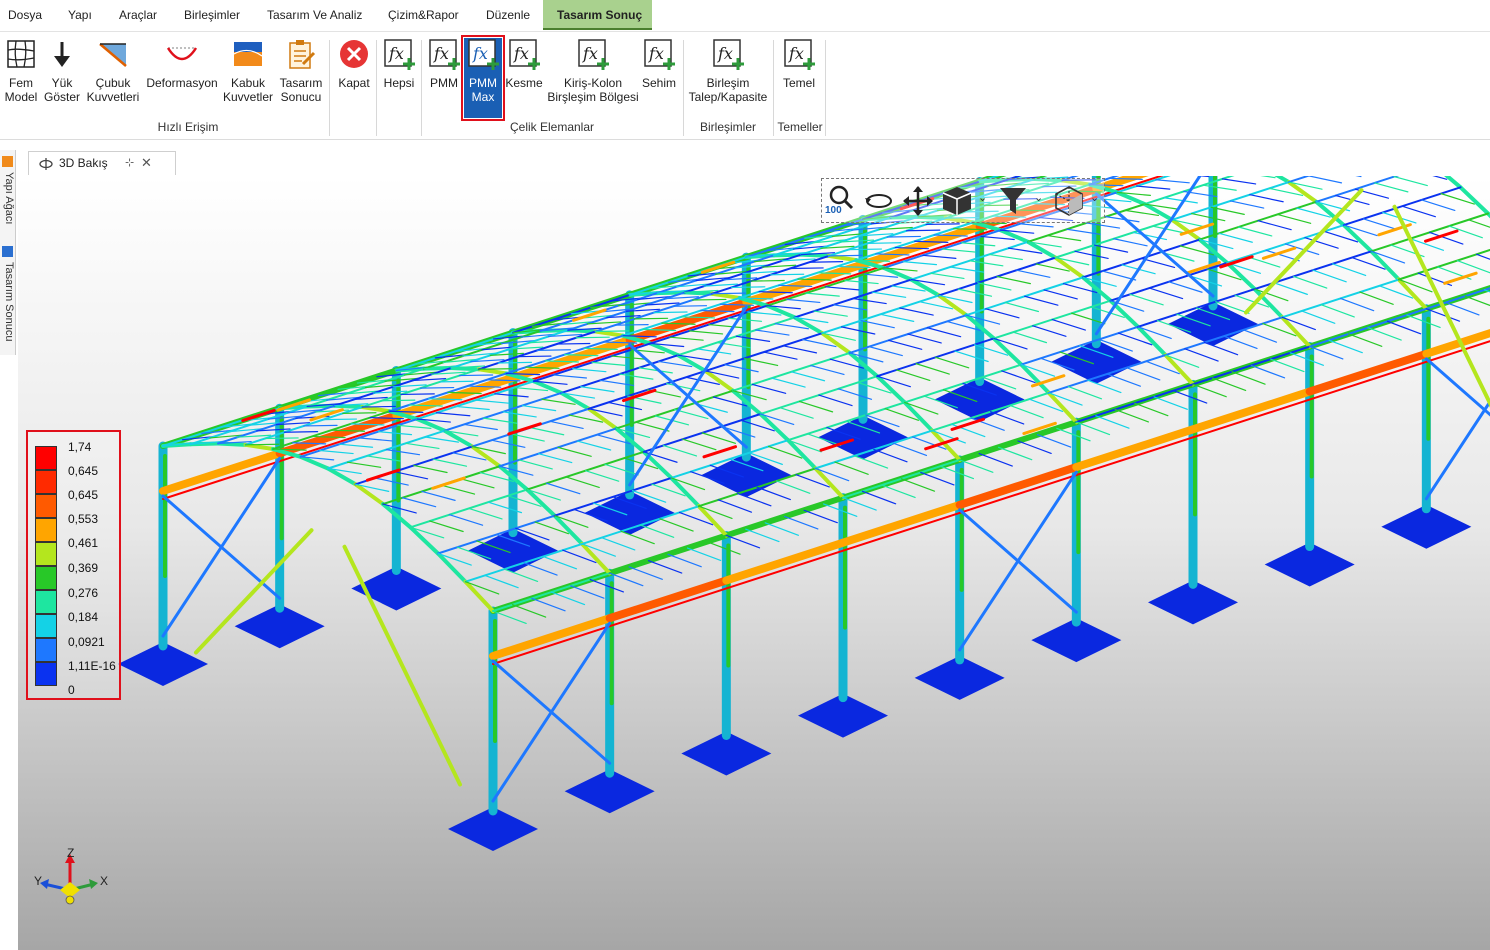 This screenshot has height=950, width=1490. Describe the element at coordinates (80, 15) in the screenshot. I see `menu-yapi: Yapı` at that location.